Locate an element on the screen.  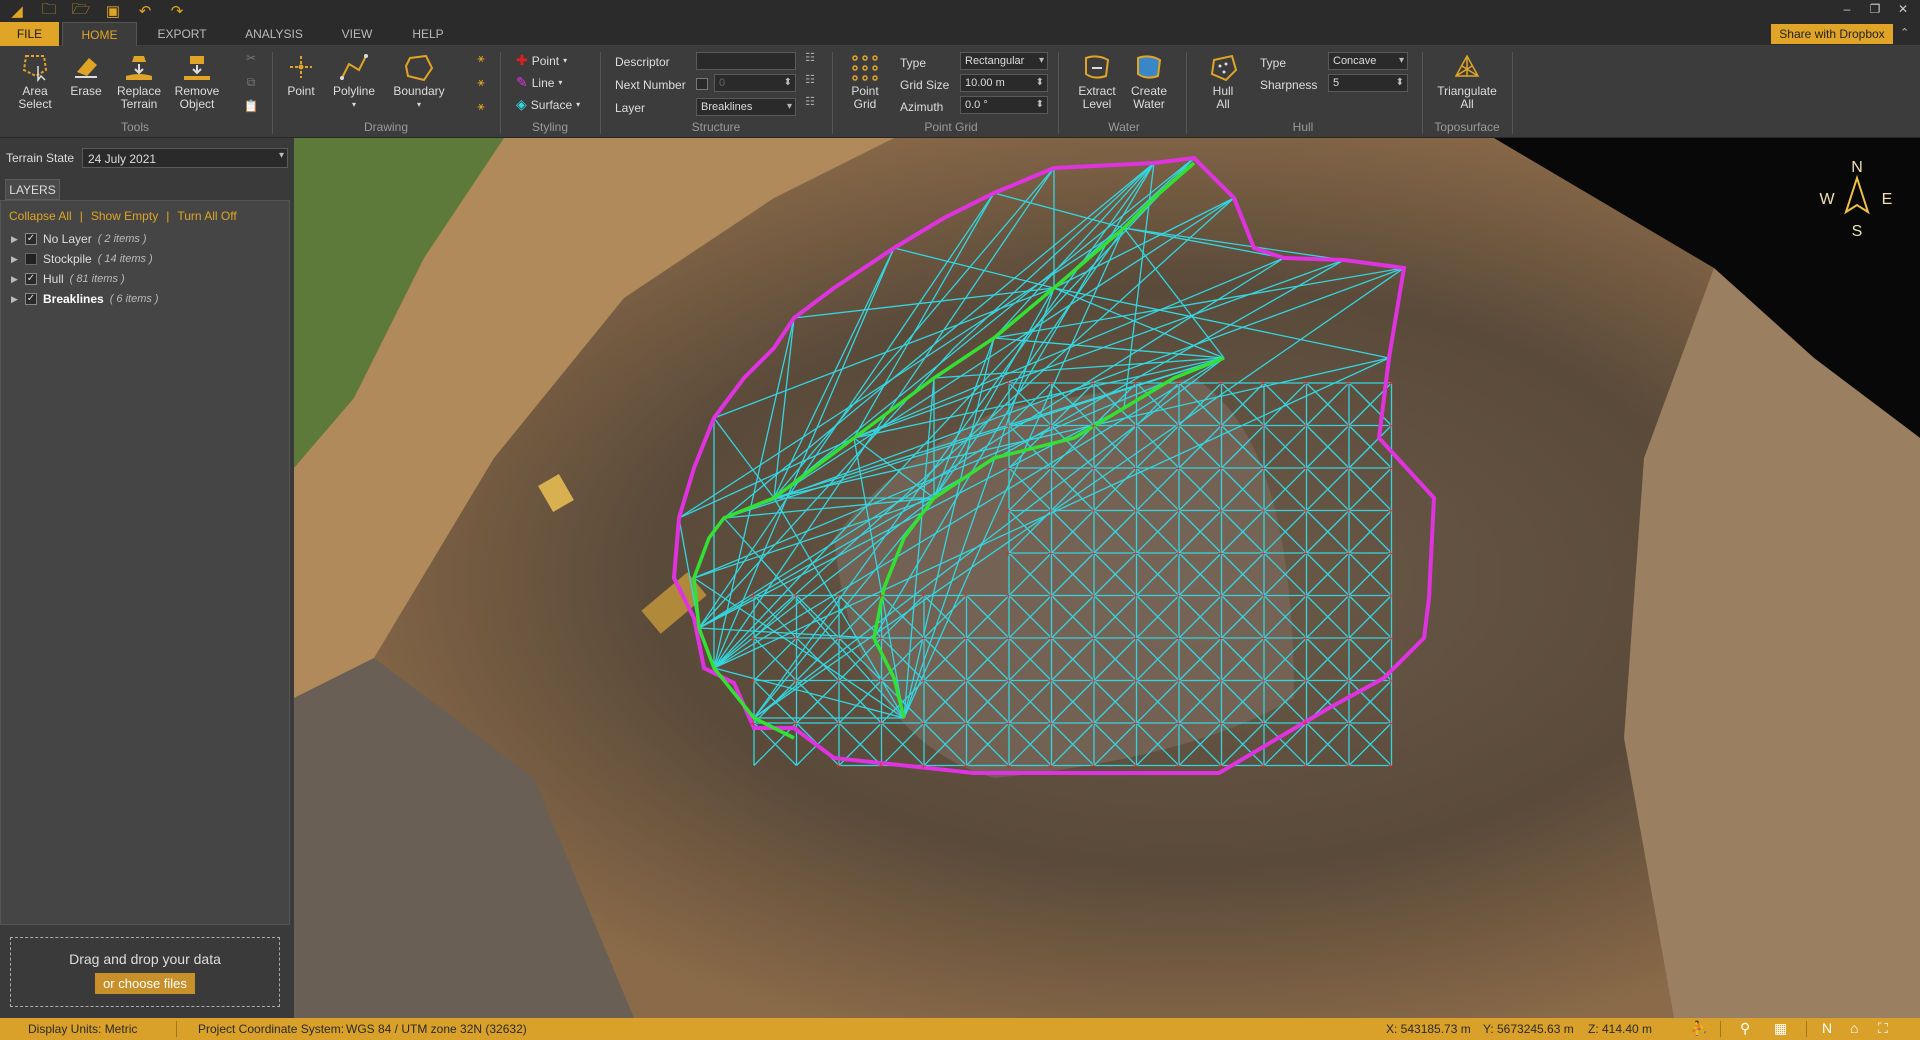
layer-row-breaklines: ▶ ✓ Breaklines ( 6 items ) is located at coordinates (85, 299).